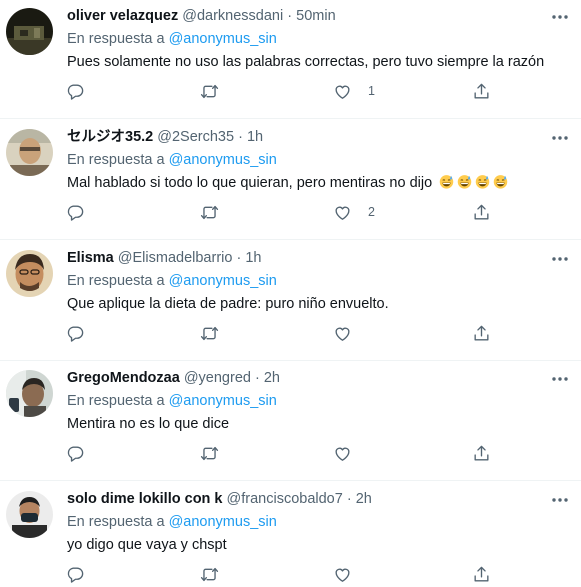 The width and height of the screenshot is (581, 587). Describe the element at coordinates (148, 424) in the screenshot. I see `tweet-text: Mentira no es lo que dice` at that location.